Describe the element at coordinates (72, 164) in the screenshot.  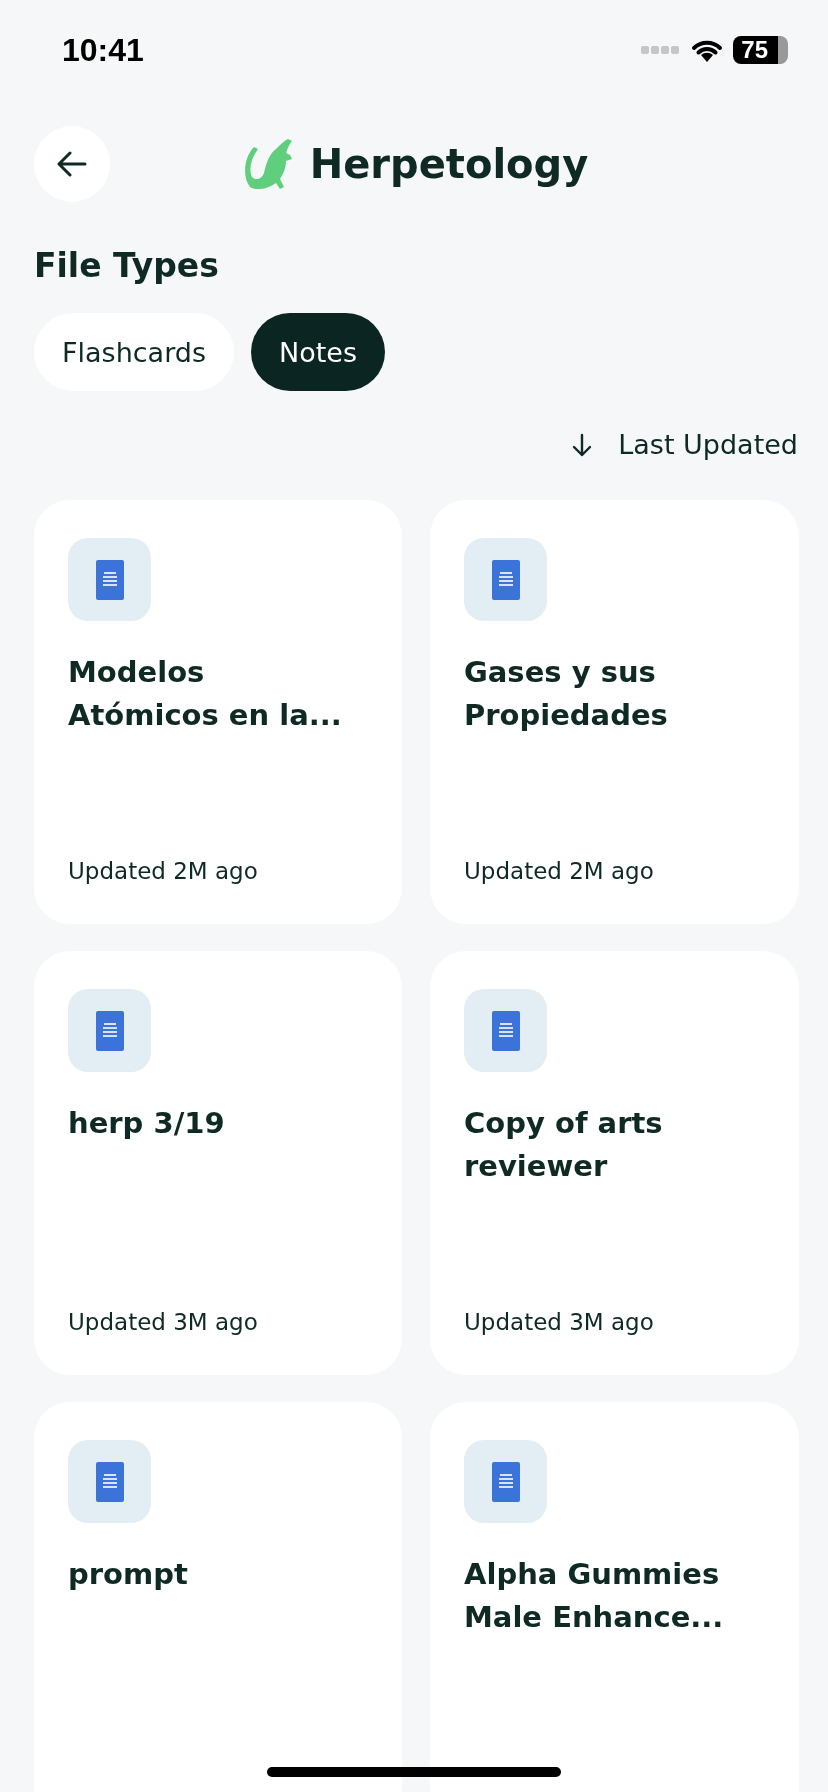
I see `back-arrow-icon` at that location.